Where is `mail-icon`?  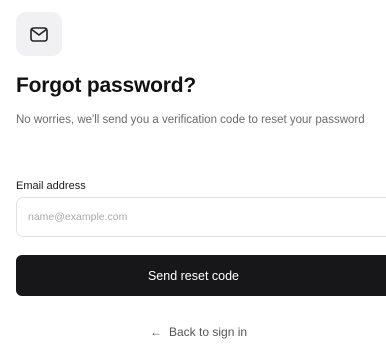 mail-icon is located at coordinates (39, 34).